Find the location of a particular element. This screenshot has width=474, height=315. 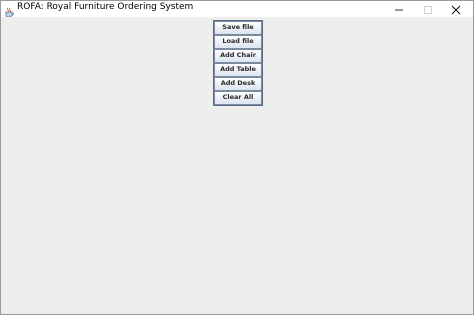

add-table-button: Add Table is located at coordinates (238, 70).